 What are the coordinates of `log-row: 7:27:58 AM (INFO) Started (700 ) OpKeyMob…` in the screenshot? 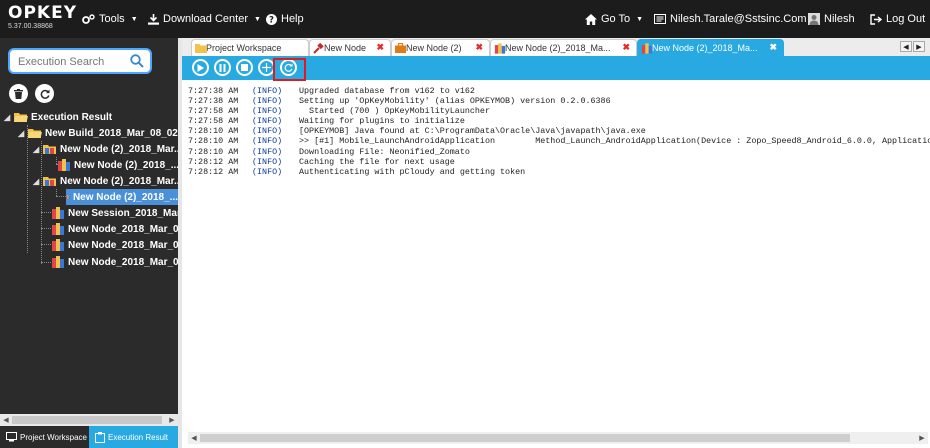 It's located at (558, 111).